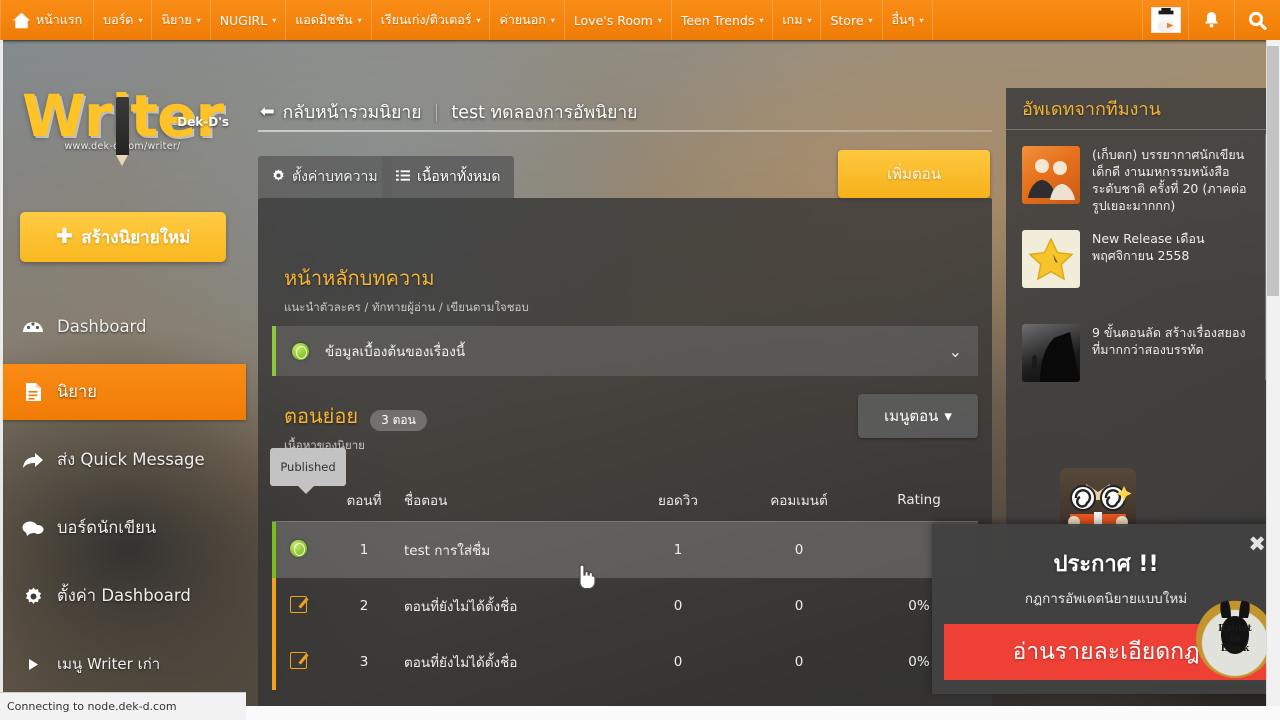  What do you see at coordinates (176, 19) in the screenshot?
I see `nav-label: นิยาย` at bounding box center [176, 19].